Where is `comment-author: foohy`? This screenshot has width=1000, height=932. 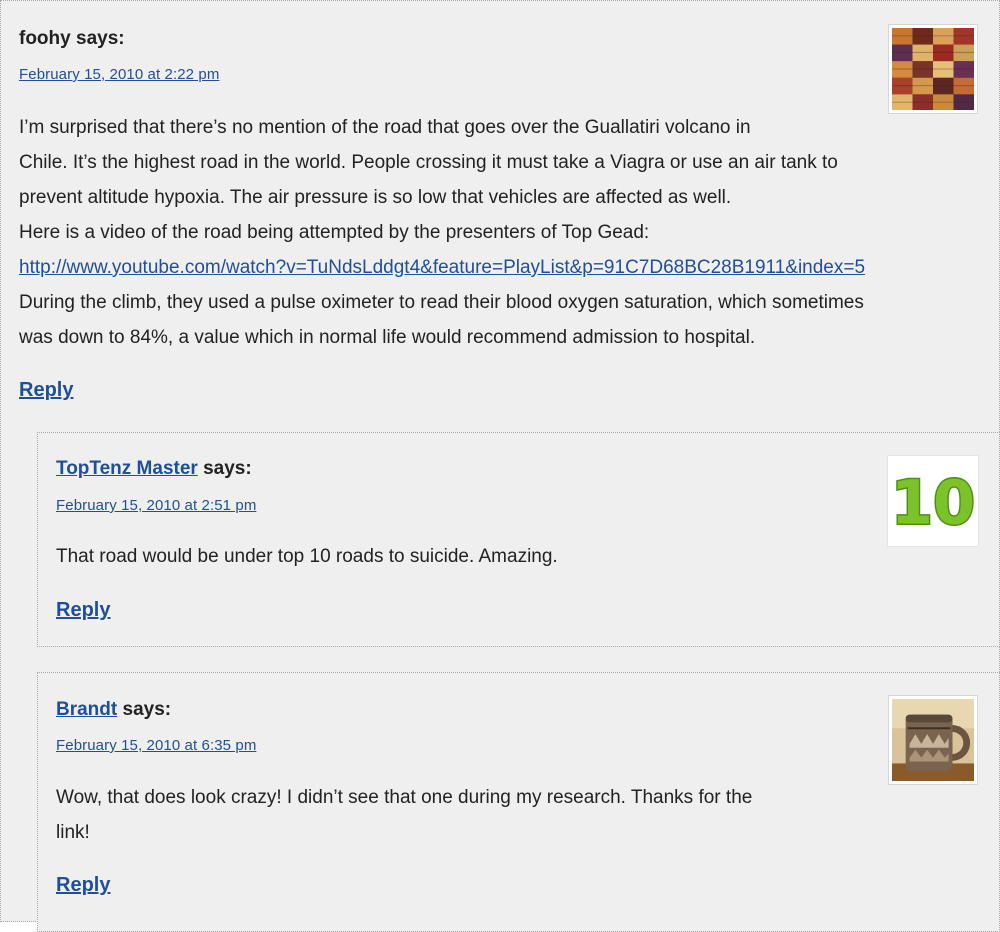 comment-author: foohy is located at coordinates (45, 38).